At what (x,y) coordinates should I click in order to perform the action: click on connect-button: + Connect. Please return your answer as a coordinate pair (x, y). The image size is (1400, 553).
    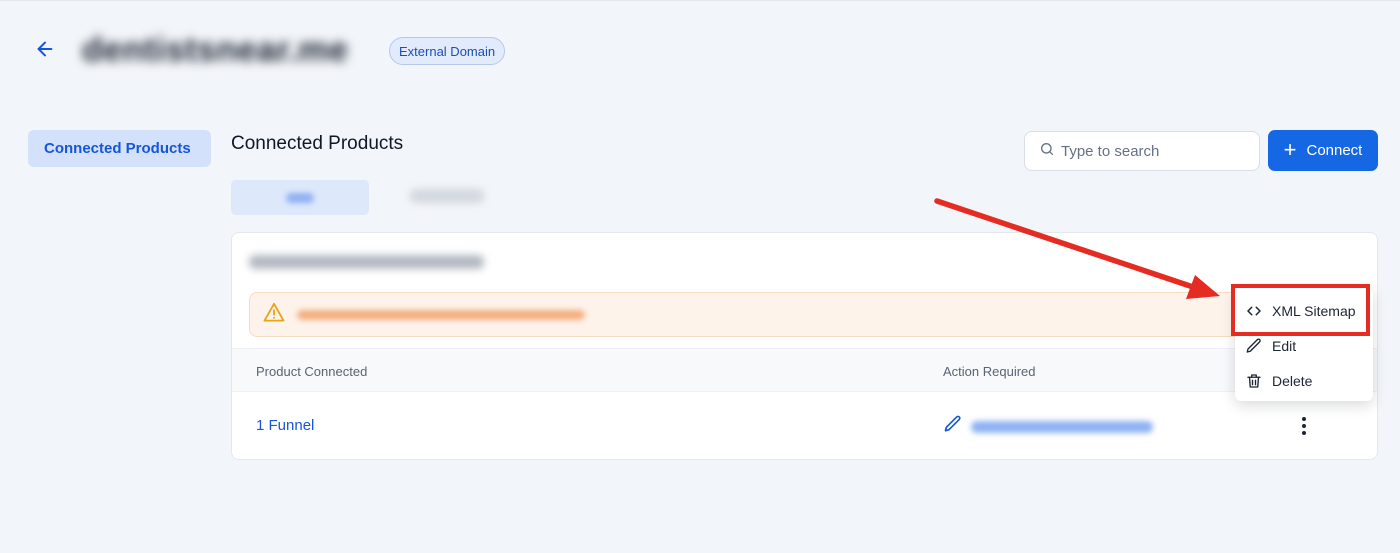
    Looking at the image, I should click on (1323, 150).